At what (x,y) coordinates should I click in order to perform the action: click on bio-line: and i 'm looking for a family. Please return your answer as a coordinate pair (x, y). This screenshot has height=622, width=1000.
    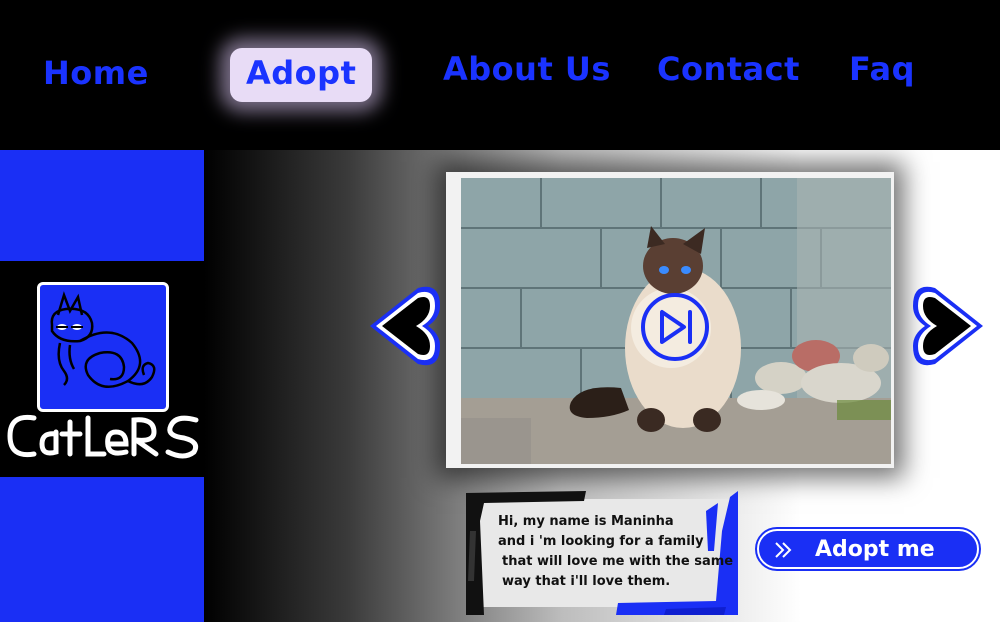
    Looking at the image, I should click on (601, 541).